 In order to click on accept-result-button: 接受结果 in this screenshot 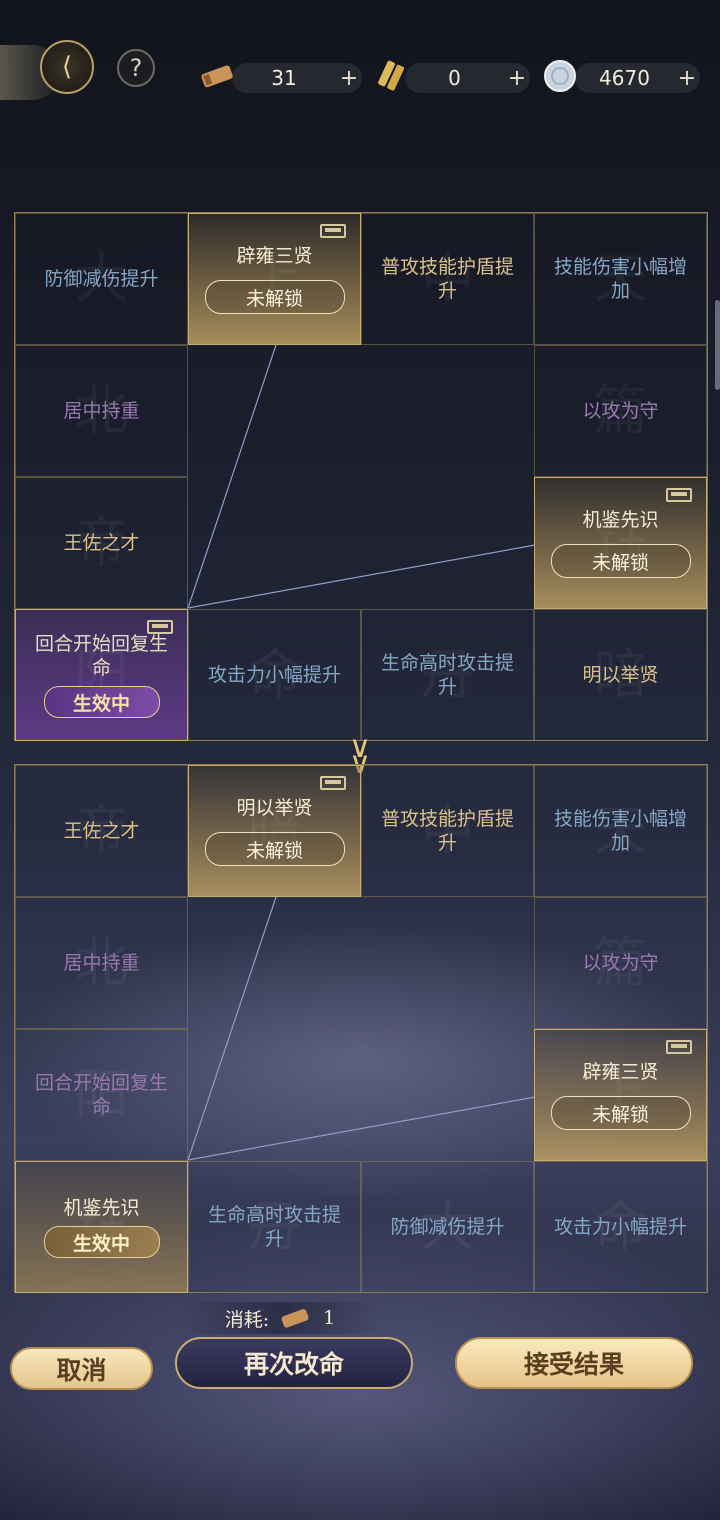, I will do `click(574, 1363)`.